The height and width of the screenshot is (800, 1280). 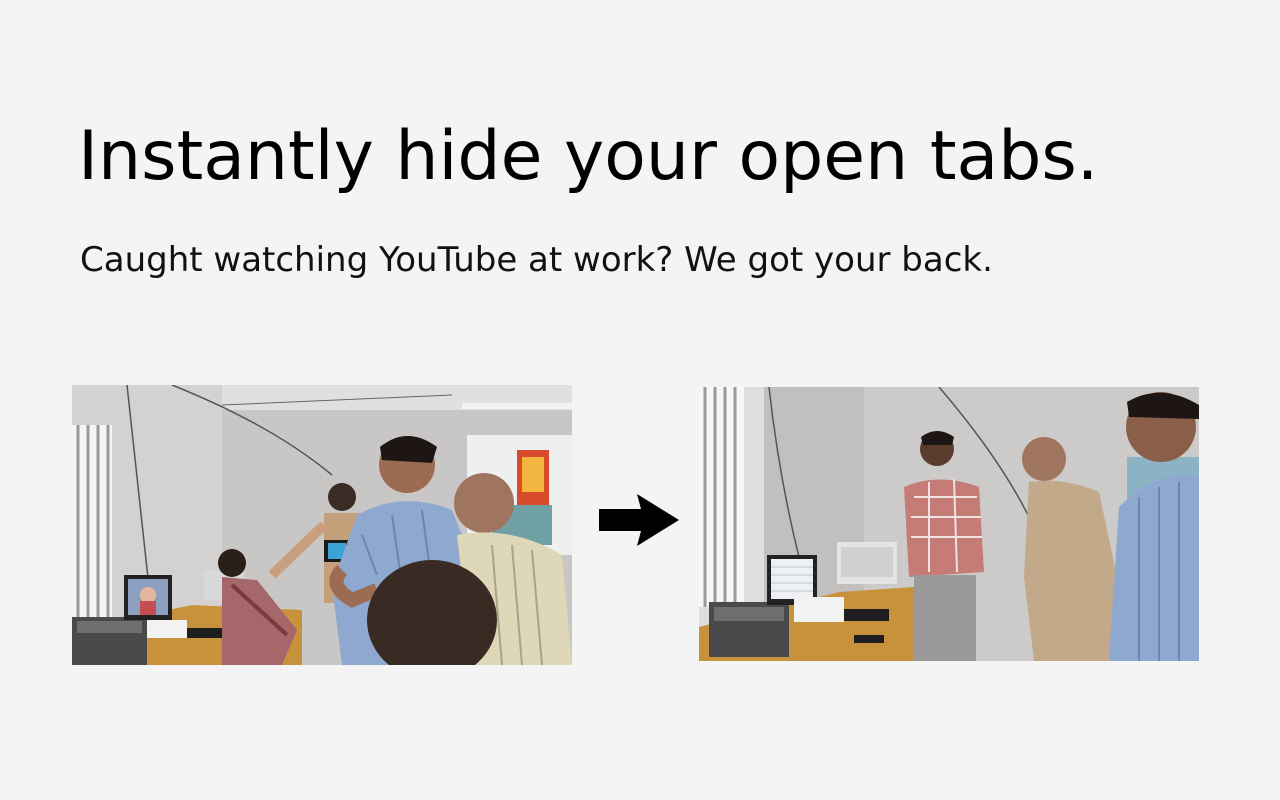 I want to click on before-photo, so click(x=322, y=525).